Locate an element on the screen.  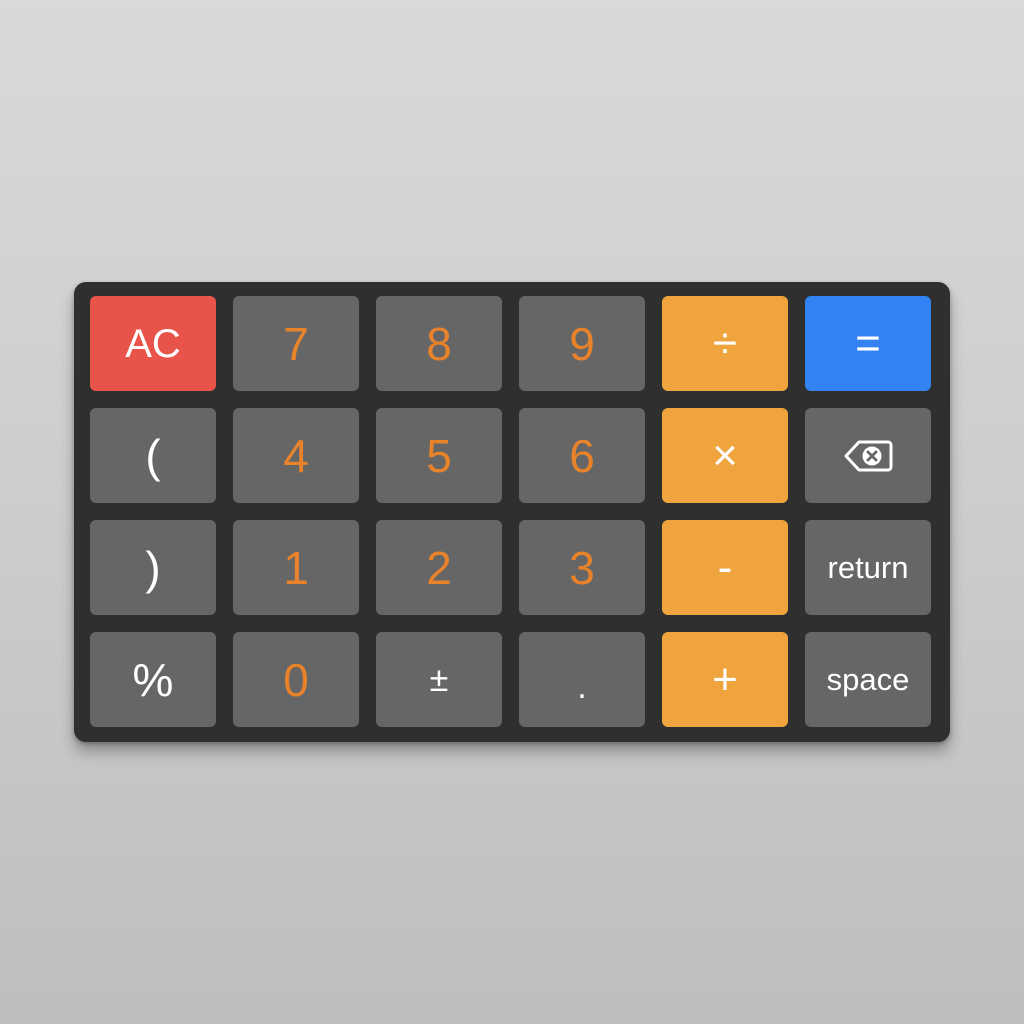
digit-7-label: 7 is located at coordinates (296, 343).